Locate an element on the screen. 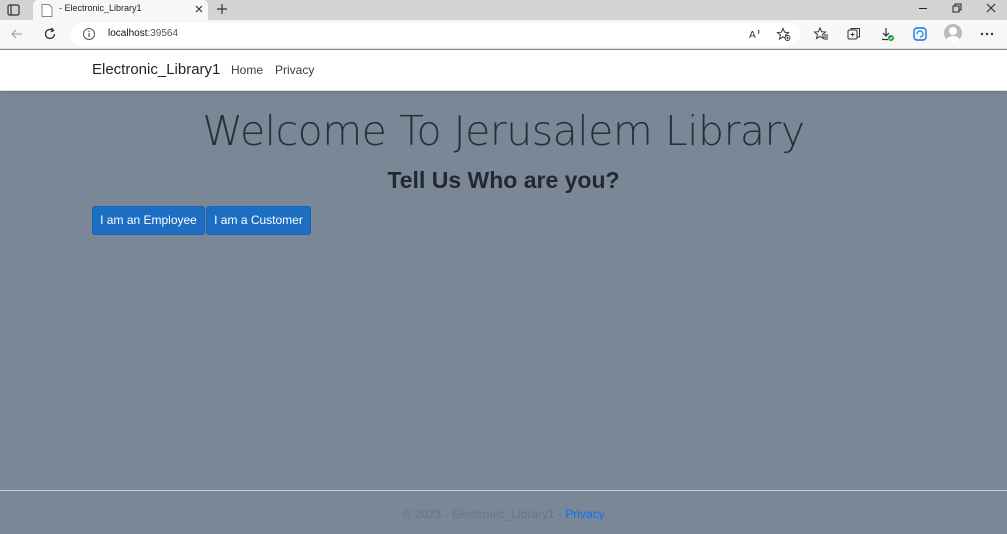  footer-copyright: © 2023 - Electronic_Library1 - is located at coordinates (482, 514).